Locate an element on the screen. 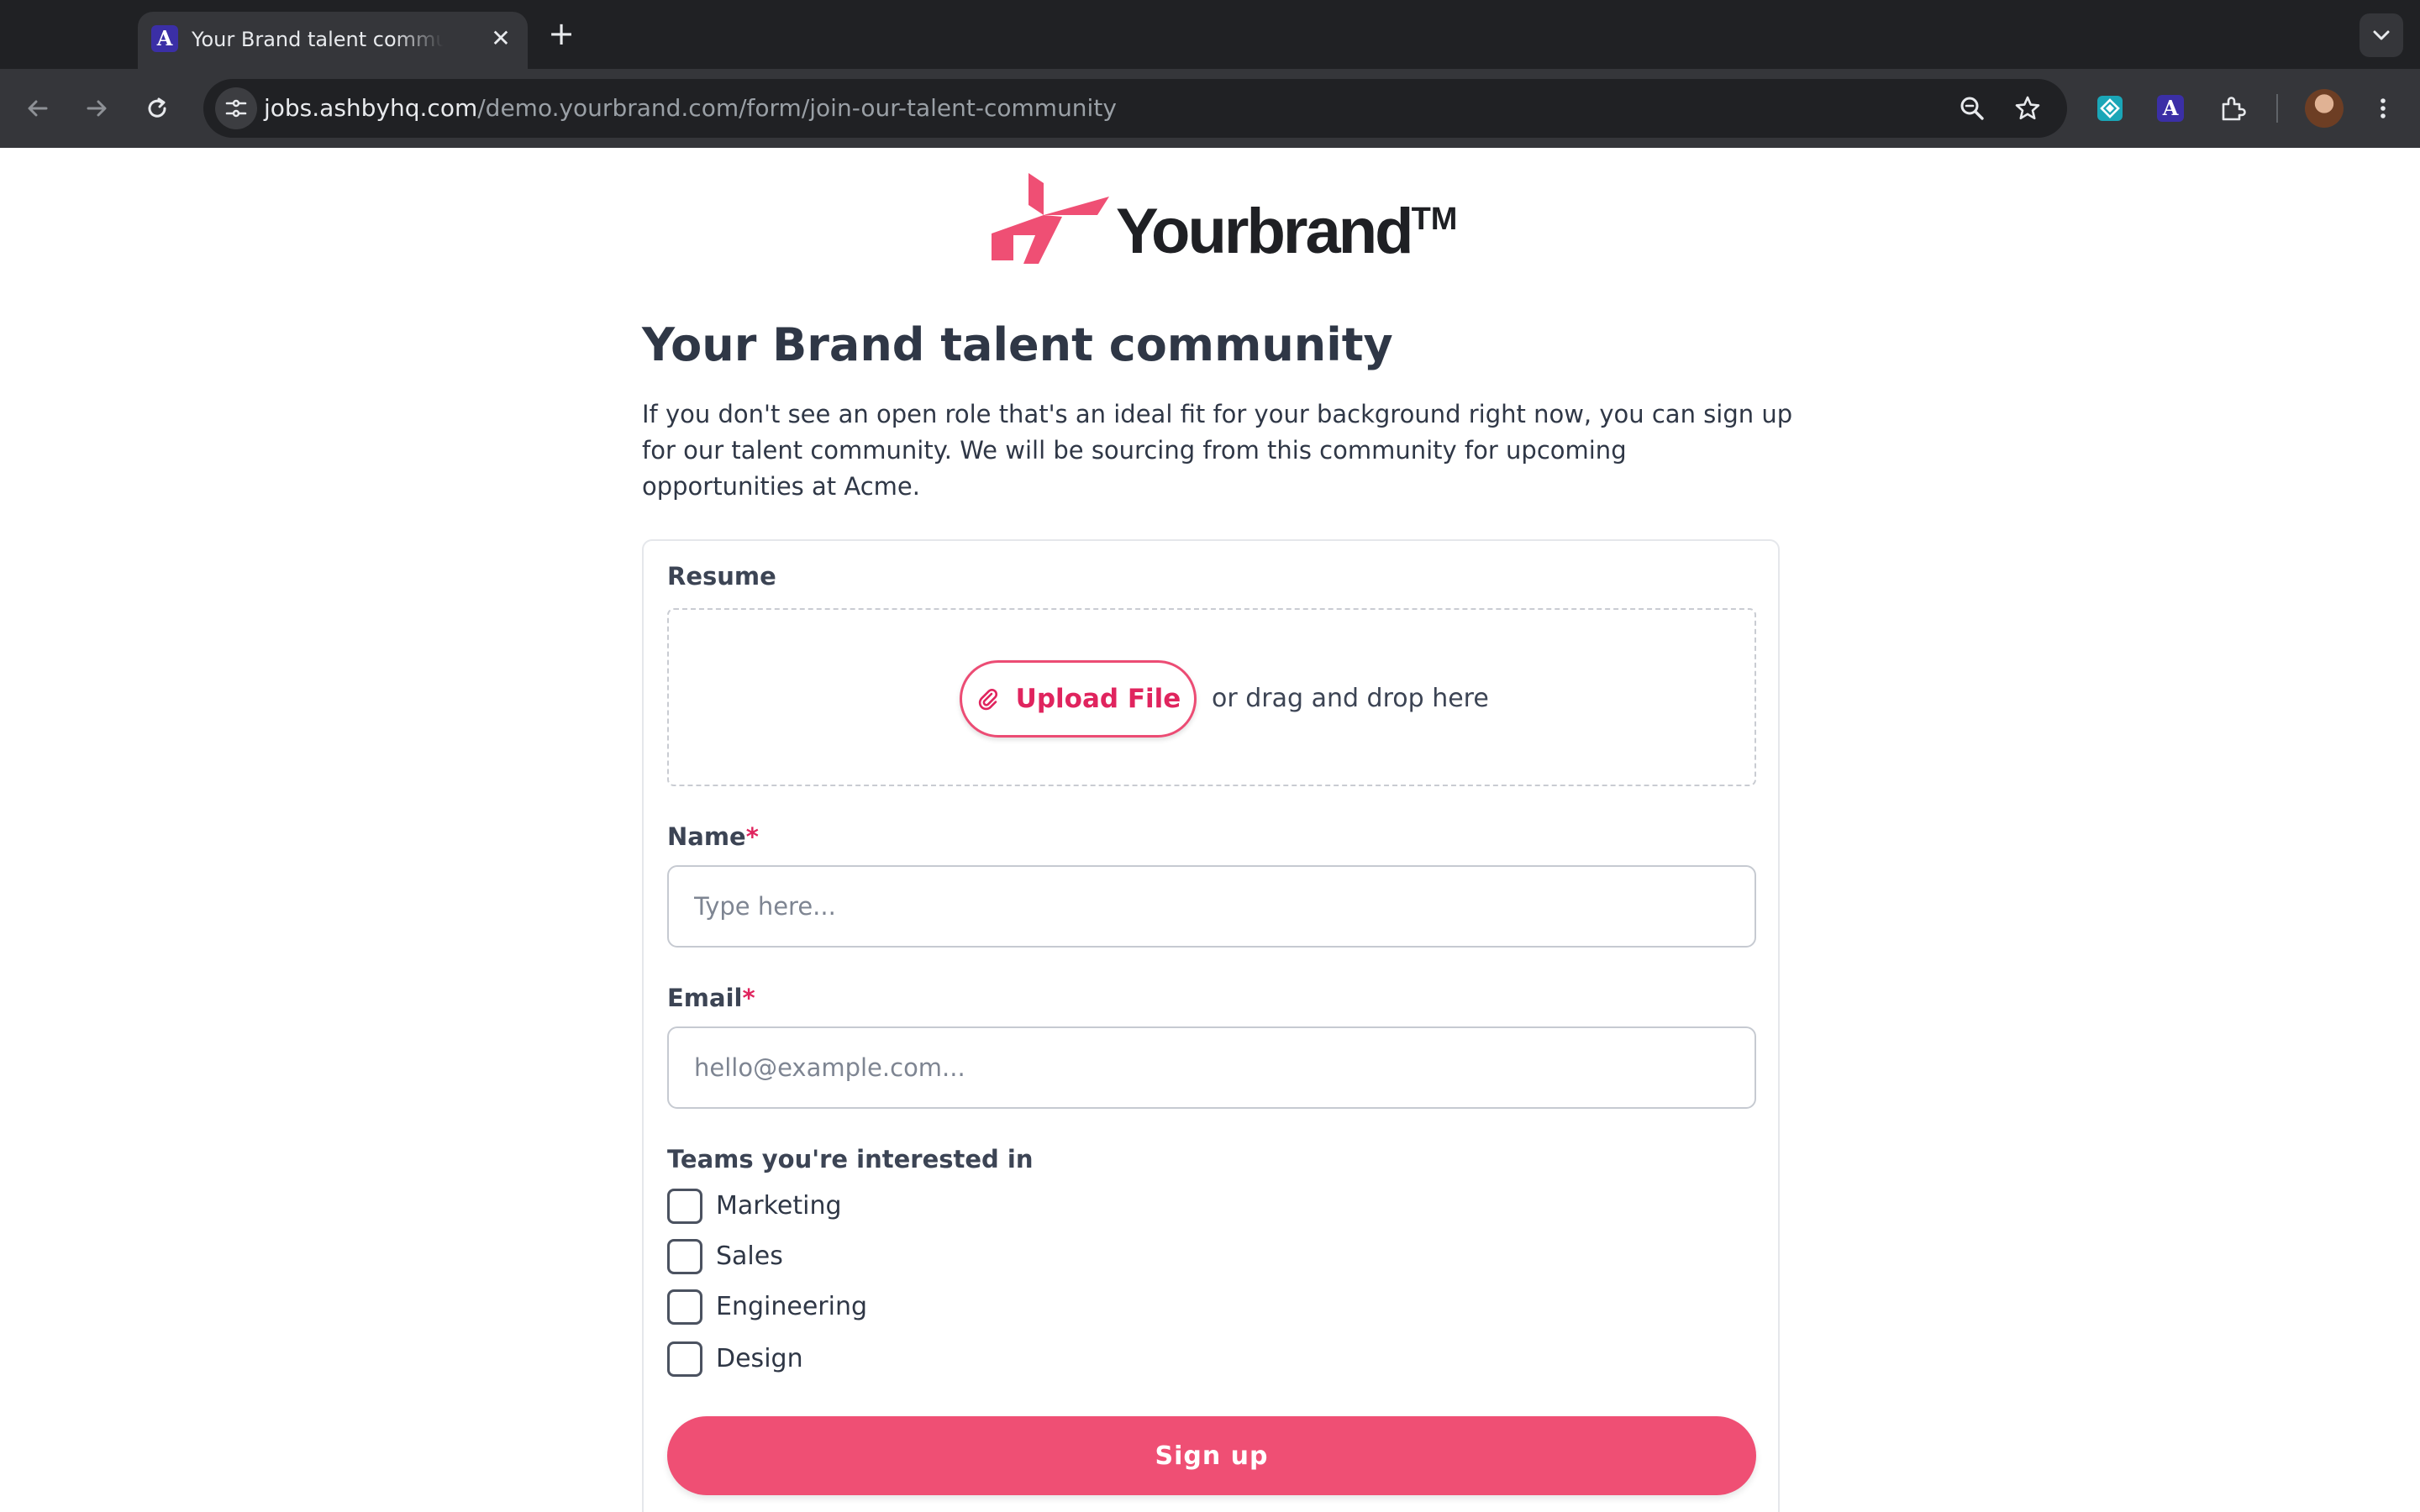 This screenshot has height=1512, width=2420. upload-file-button: Upload File is located at coordinates (1078, 699).